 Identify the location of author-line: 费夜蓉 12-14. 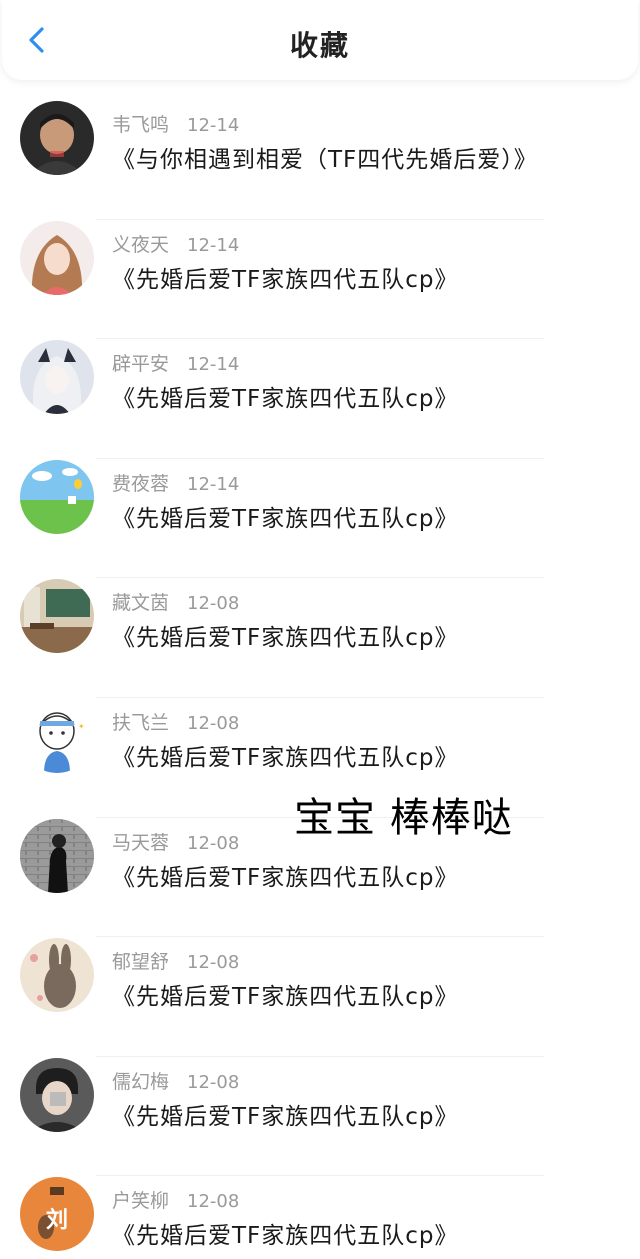
(175, 482).